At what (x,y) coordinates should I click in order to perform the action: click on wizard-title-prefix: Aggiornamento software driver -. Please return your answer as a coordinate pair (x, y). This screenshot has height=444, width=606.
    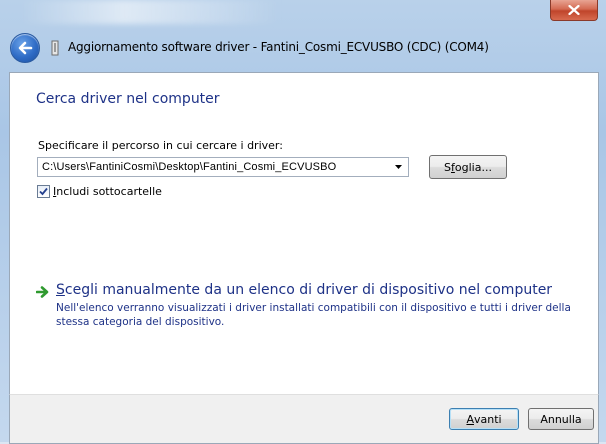
    Looking at the image, I should click on (164, 47).